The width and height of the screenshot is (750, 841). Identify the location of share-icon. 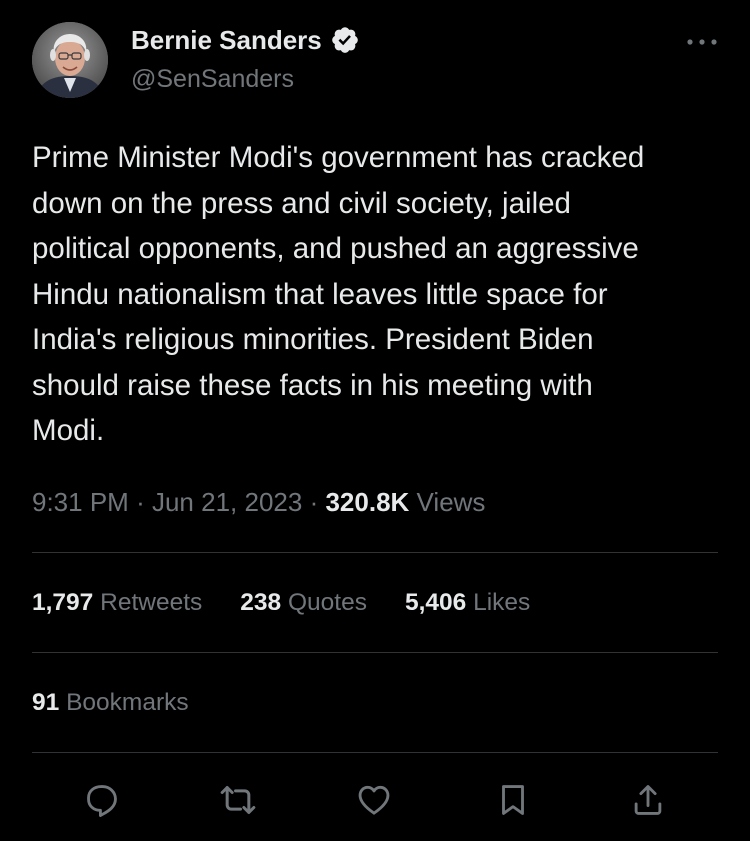
(648, 800).